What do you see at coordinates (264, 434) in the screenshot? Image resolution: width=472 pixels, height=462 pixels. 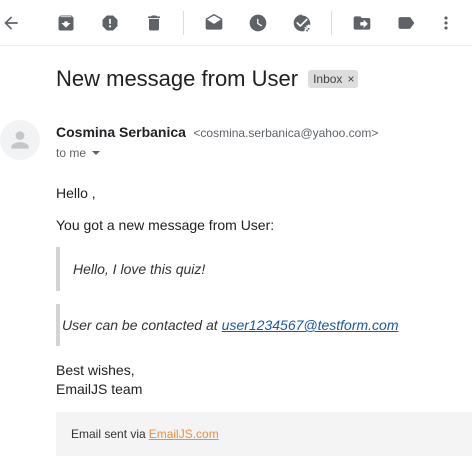 I see `email-footer: Email sent via EmailJS.com` at bounding box center [264, 434].